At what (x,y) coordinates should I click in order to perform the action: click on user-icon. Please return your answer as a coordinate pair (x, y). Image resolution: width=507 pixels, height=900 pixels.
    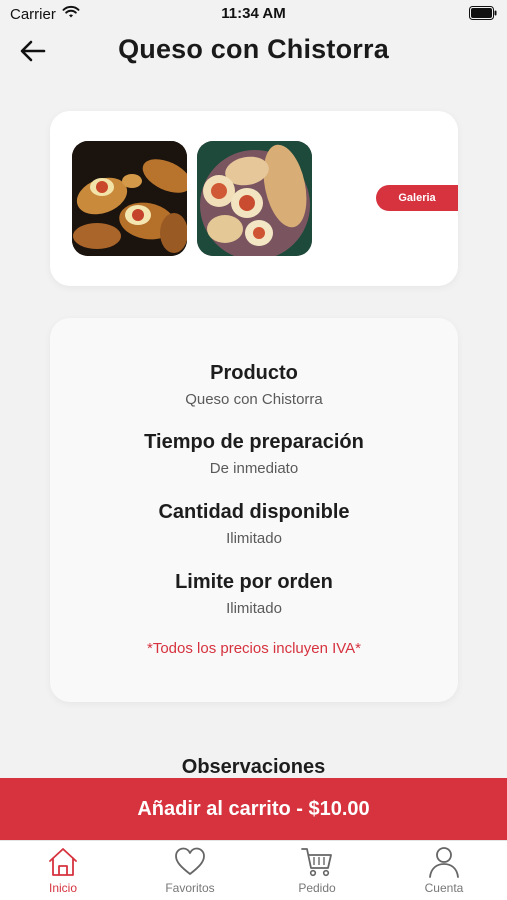
    Looking at the image, I should click on (444, 862).